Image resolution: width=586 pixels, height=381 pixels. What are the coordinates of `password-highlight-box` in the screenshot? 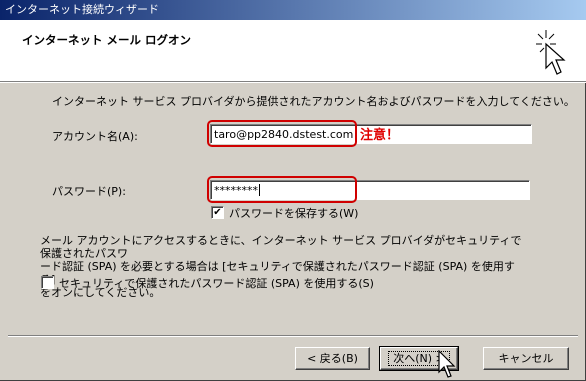 It's located at (282, 189).